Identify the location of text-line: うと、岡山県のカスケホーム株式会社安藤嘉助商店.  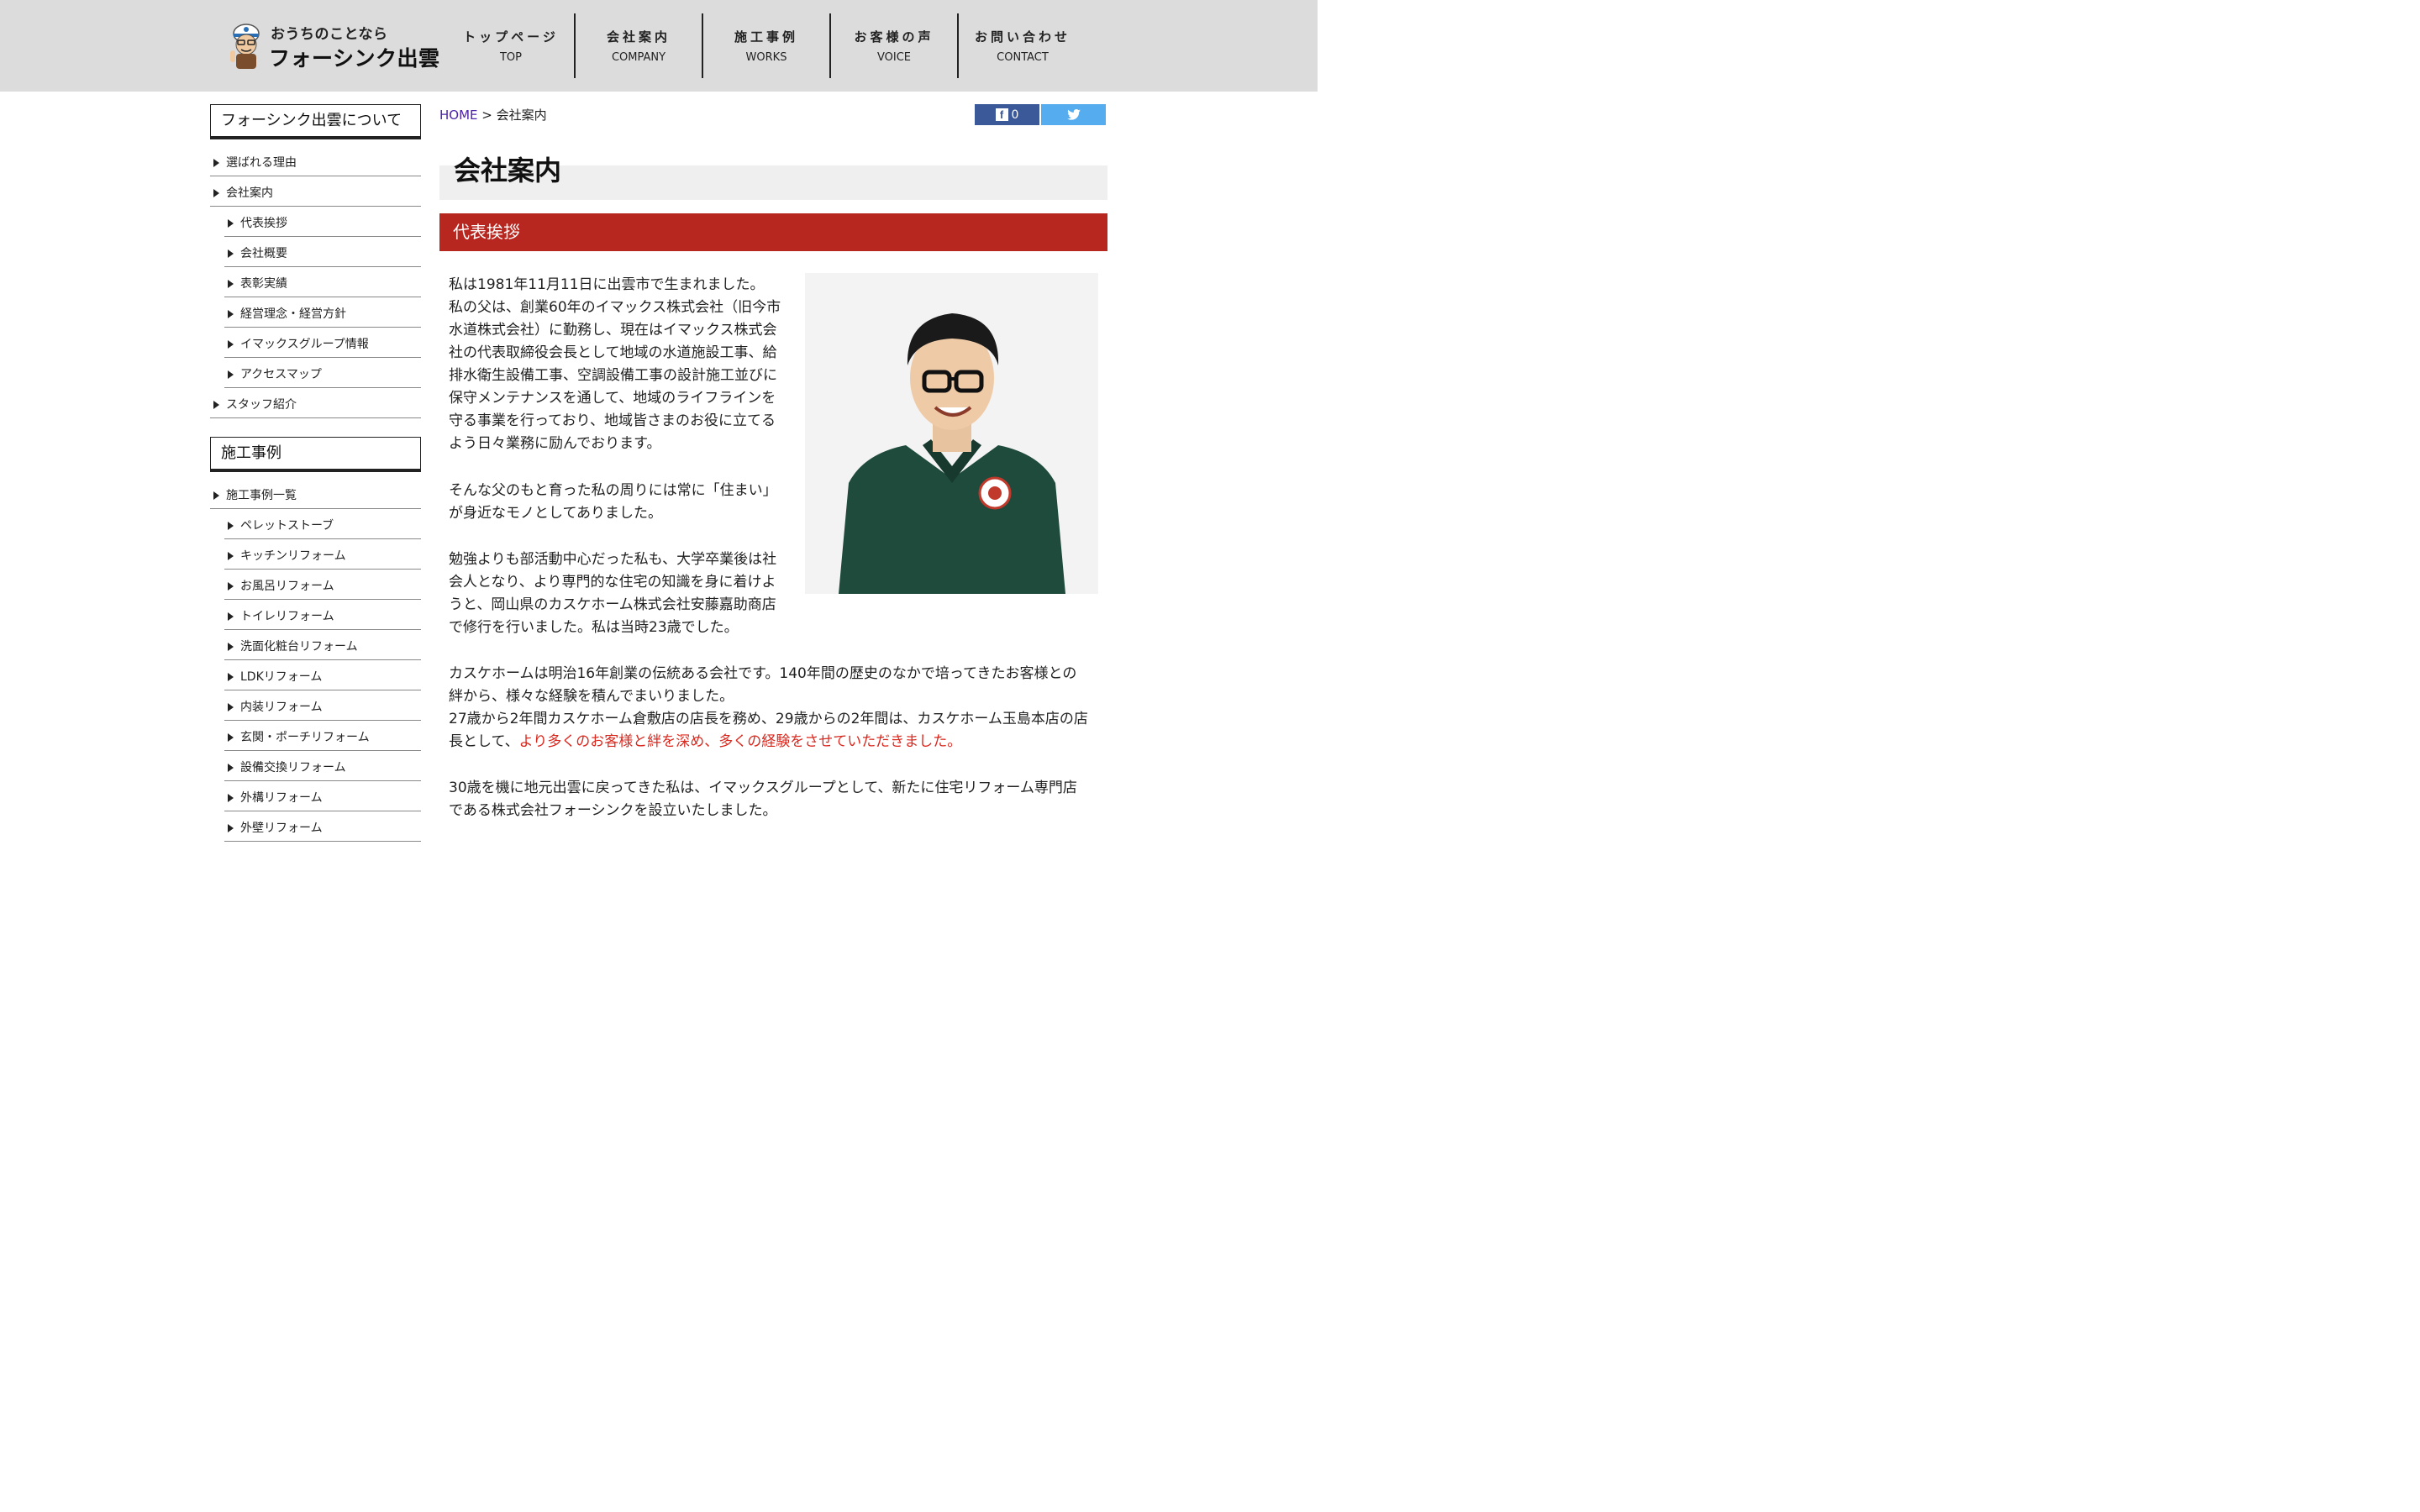
(613, 604).